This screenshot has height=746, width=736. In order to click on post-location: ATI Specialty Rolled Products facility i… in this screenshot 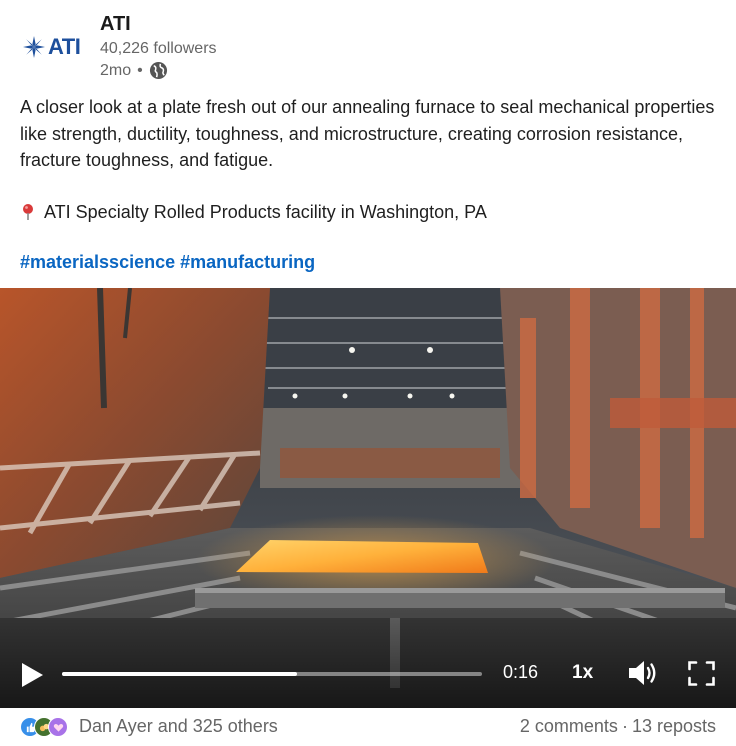, I will do `click(253, 212)`.